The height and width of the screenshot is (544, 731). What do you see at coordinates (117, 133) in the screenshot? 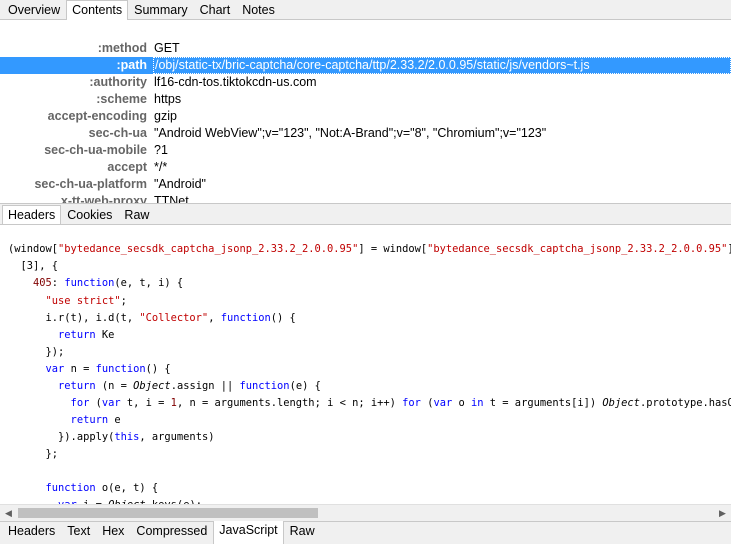
I see `header-name: sec-ch-ua` at bounding box center [117, 133].